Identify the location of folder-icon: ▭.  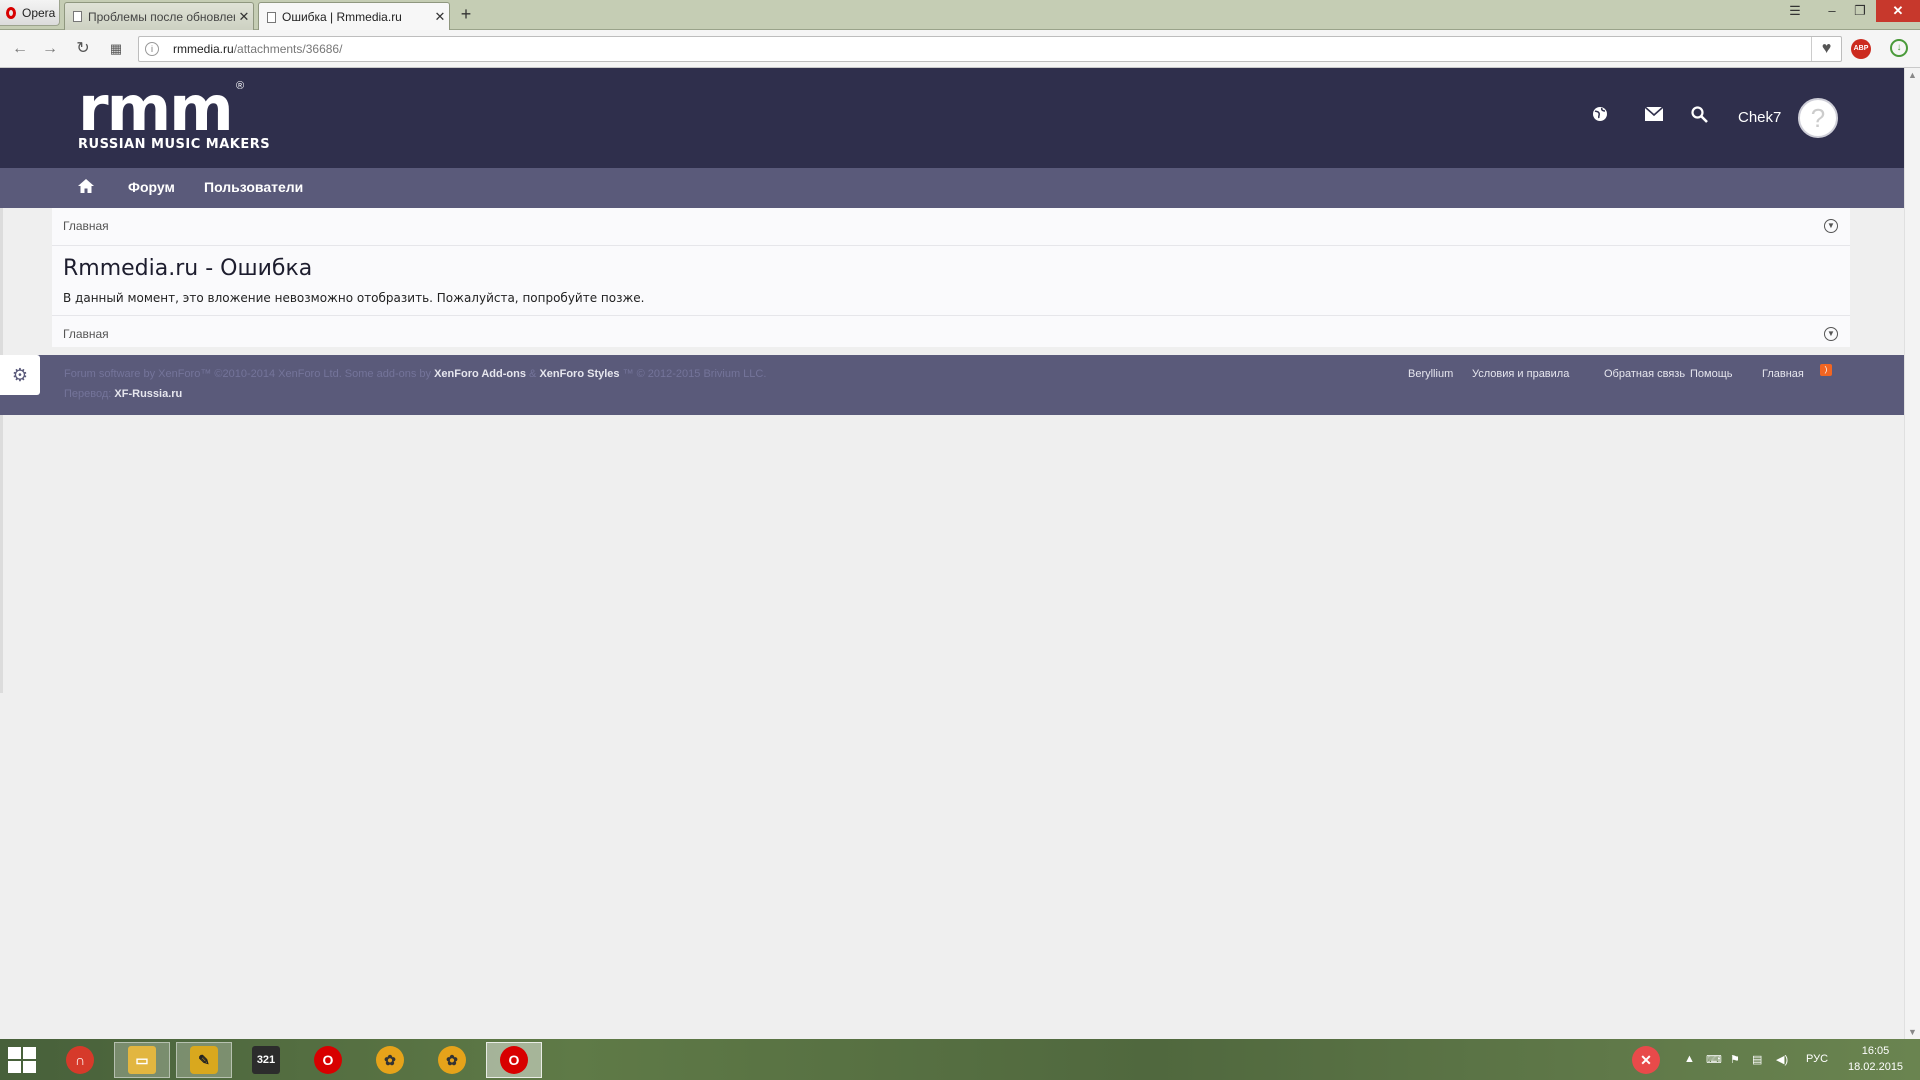
(142, 1060).